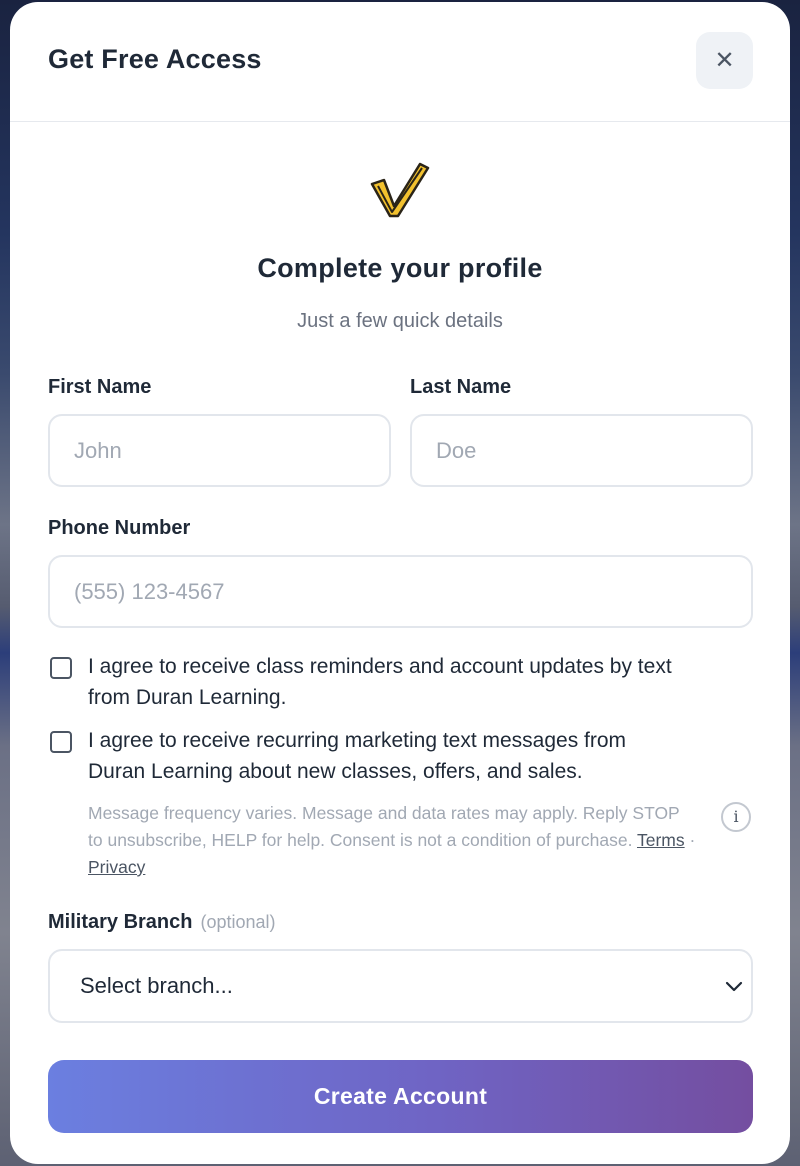  I want to click on create-account-button: Create Account, so click(400, 1096).